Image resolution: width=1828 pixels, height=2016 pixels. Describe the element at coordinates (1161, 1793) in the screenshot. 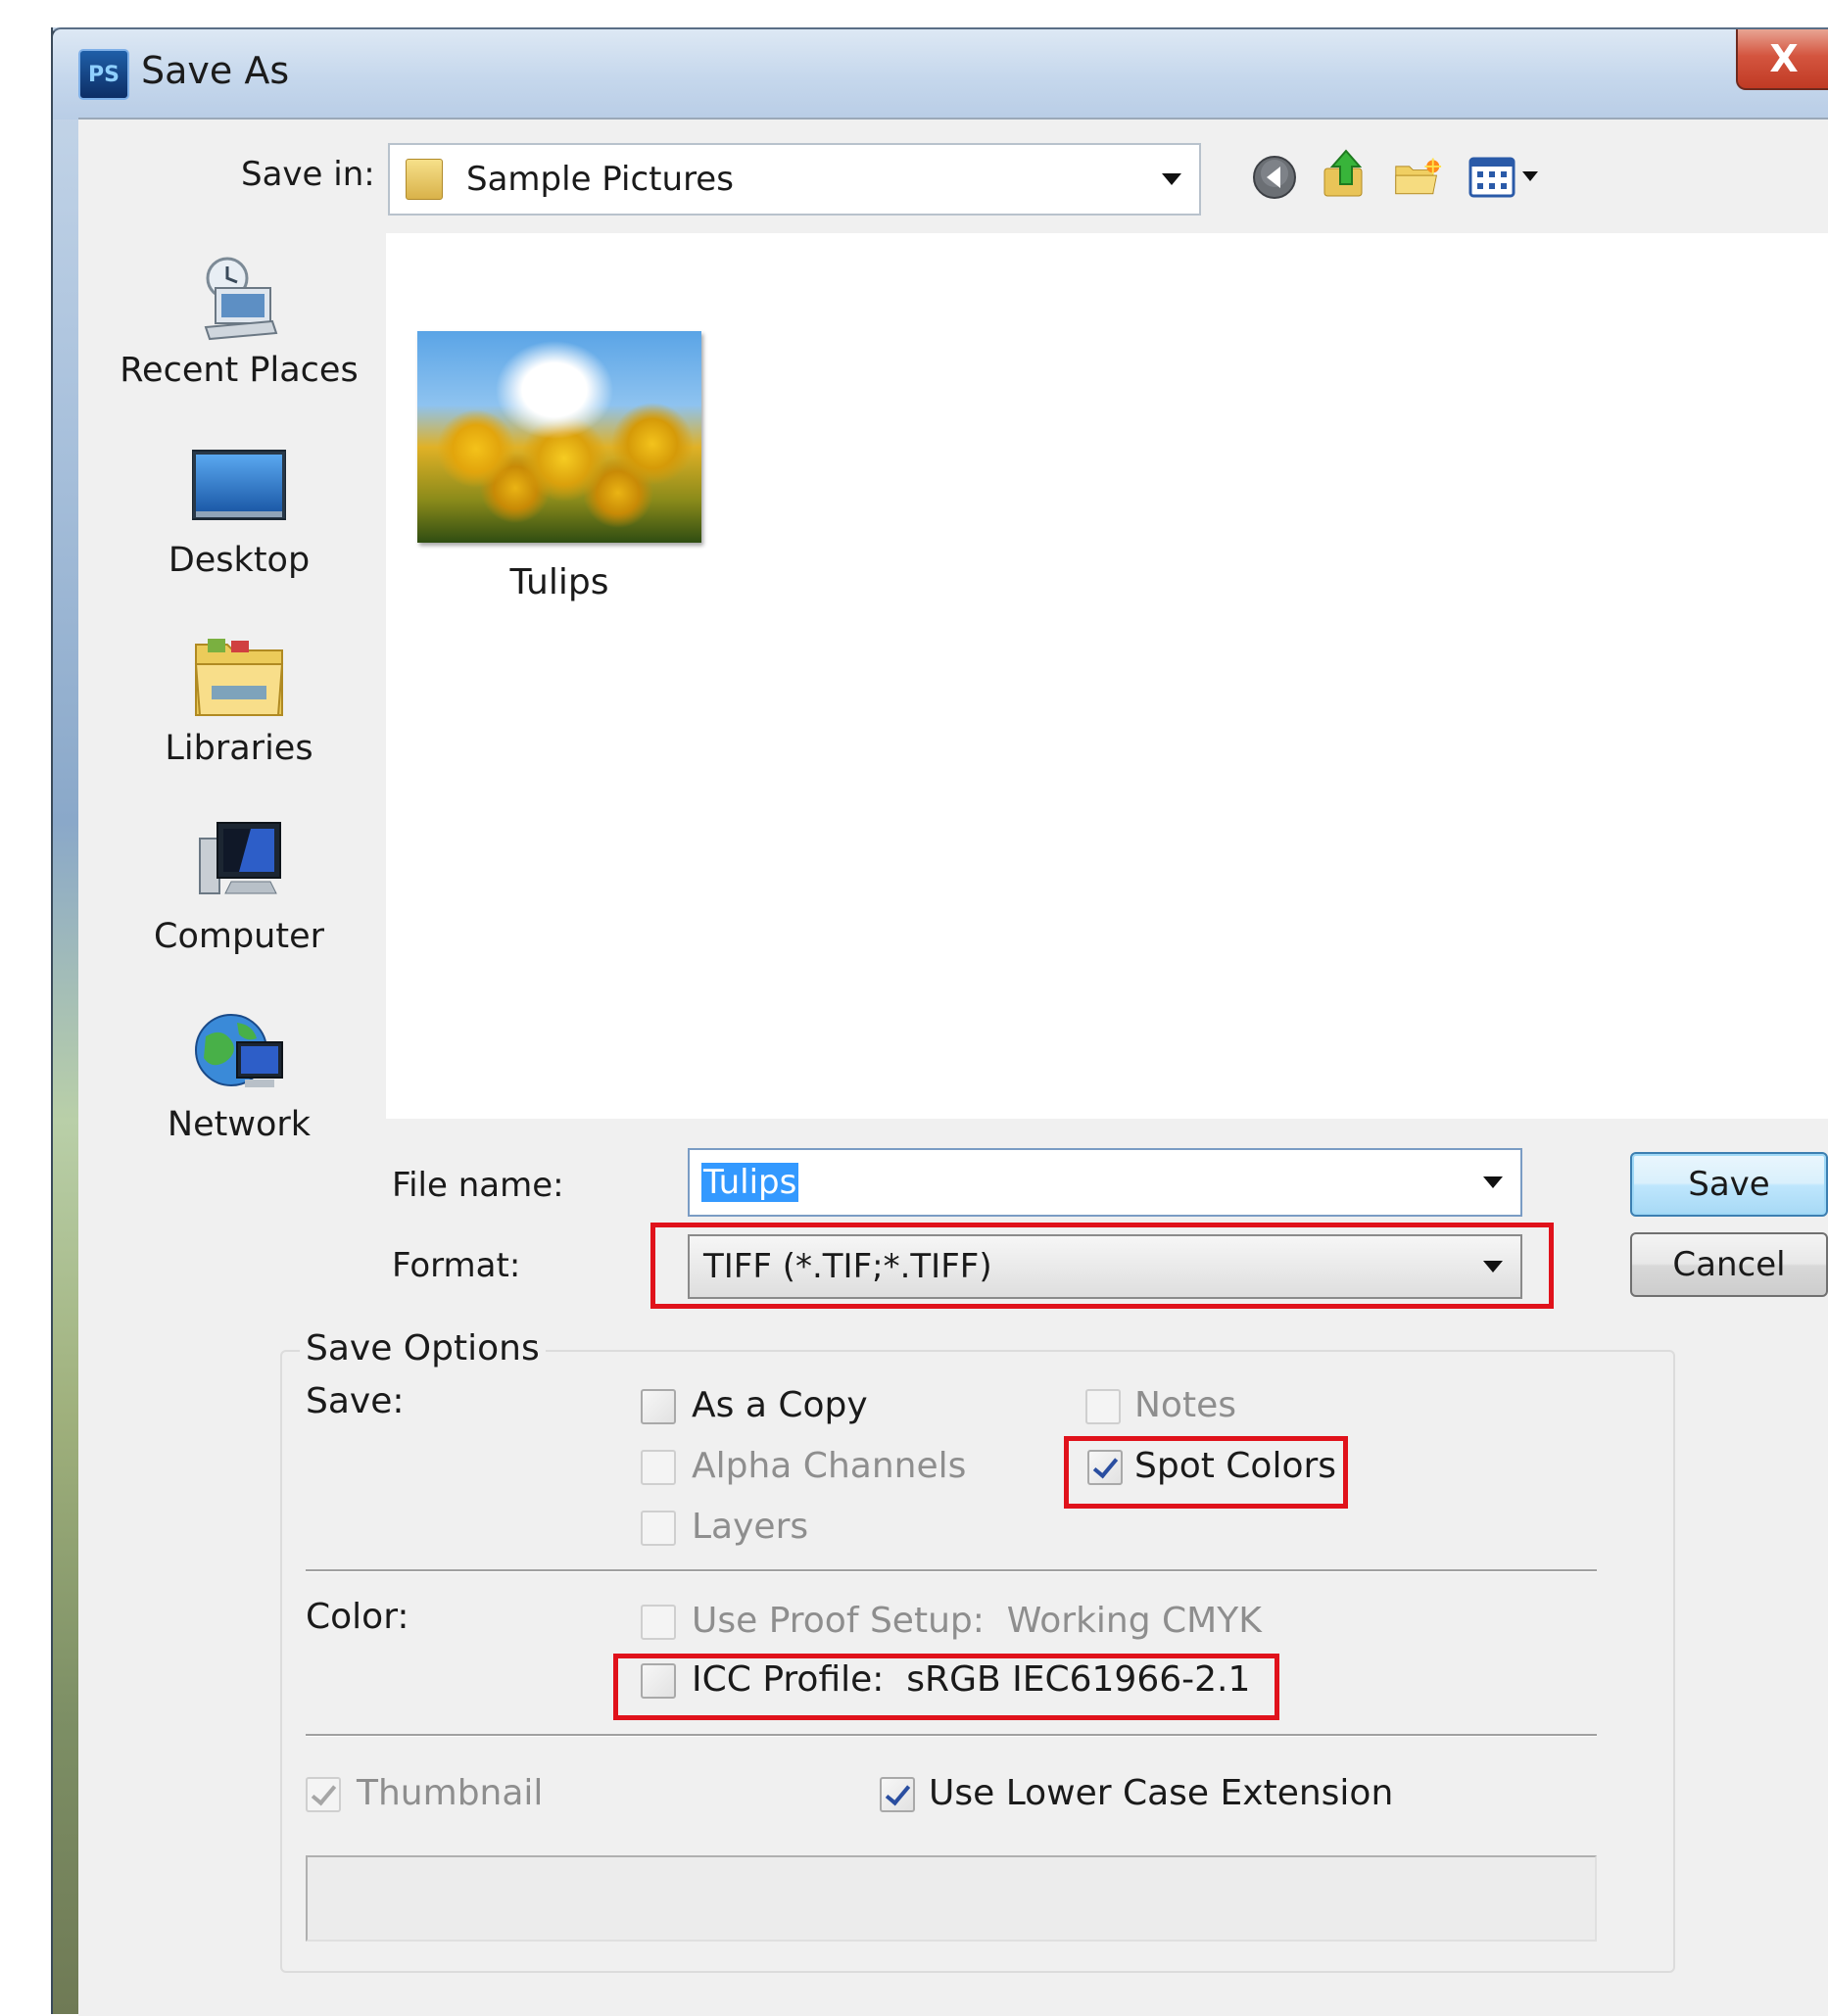

I see `use-lower-case-extension-label: Use Lower Case Extension` at that location.